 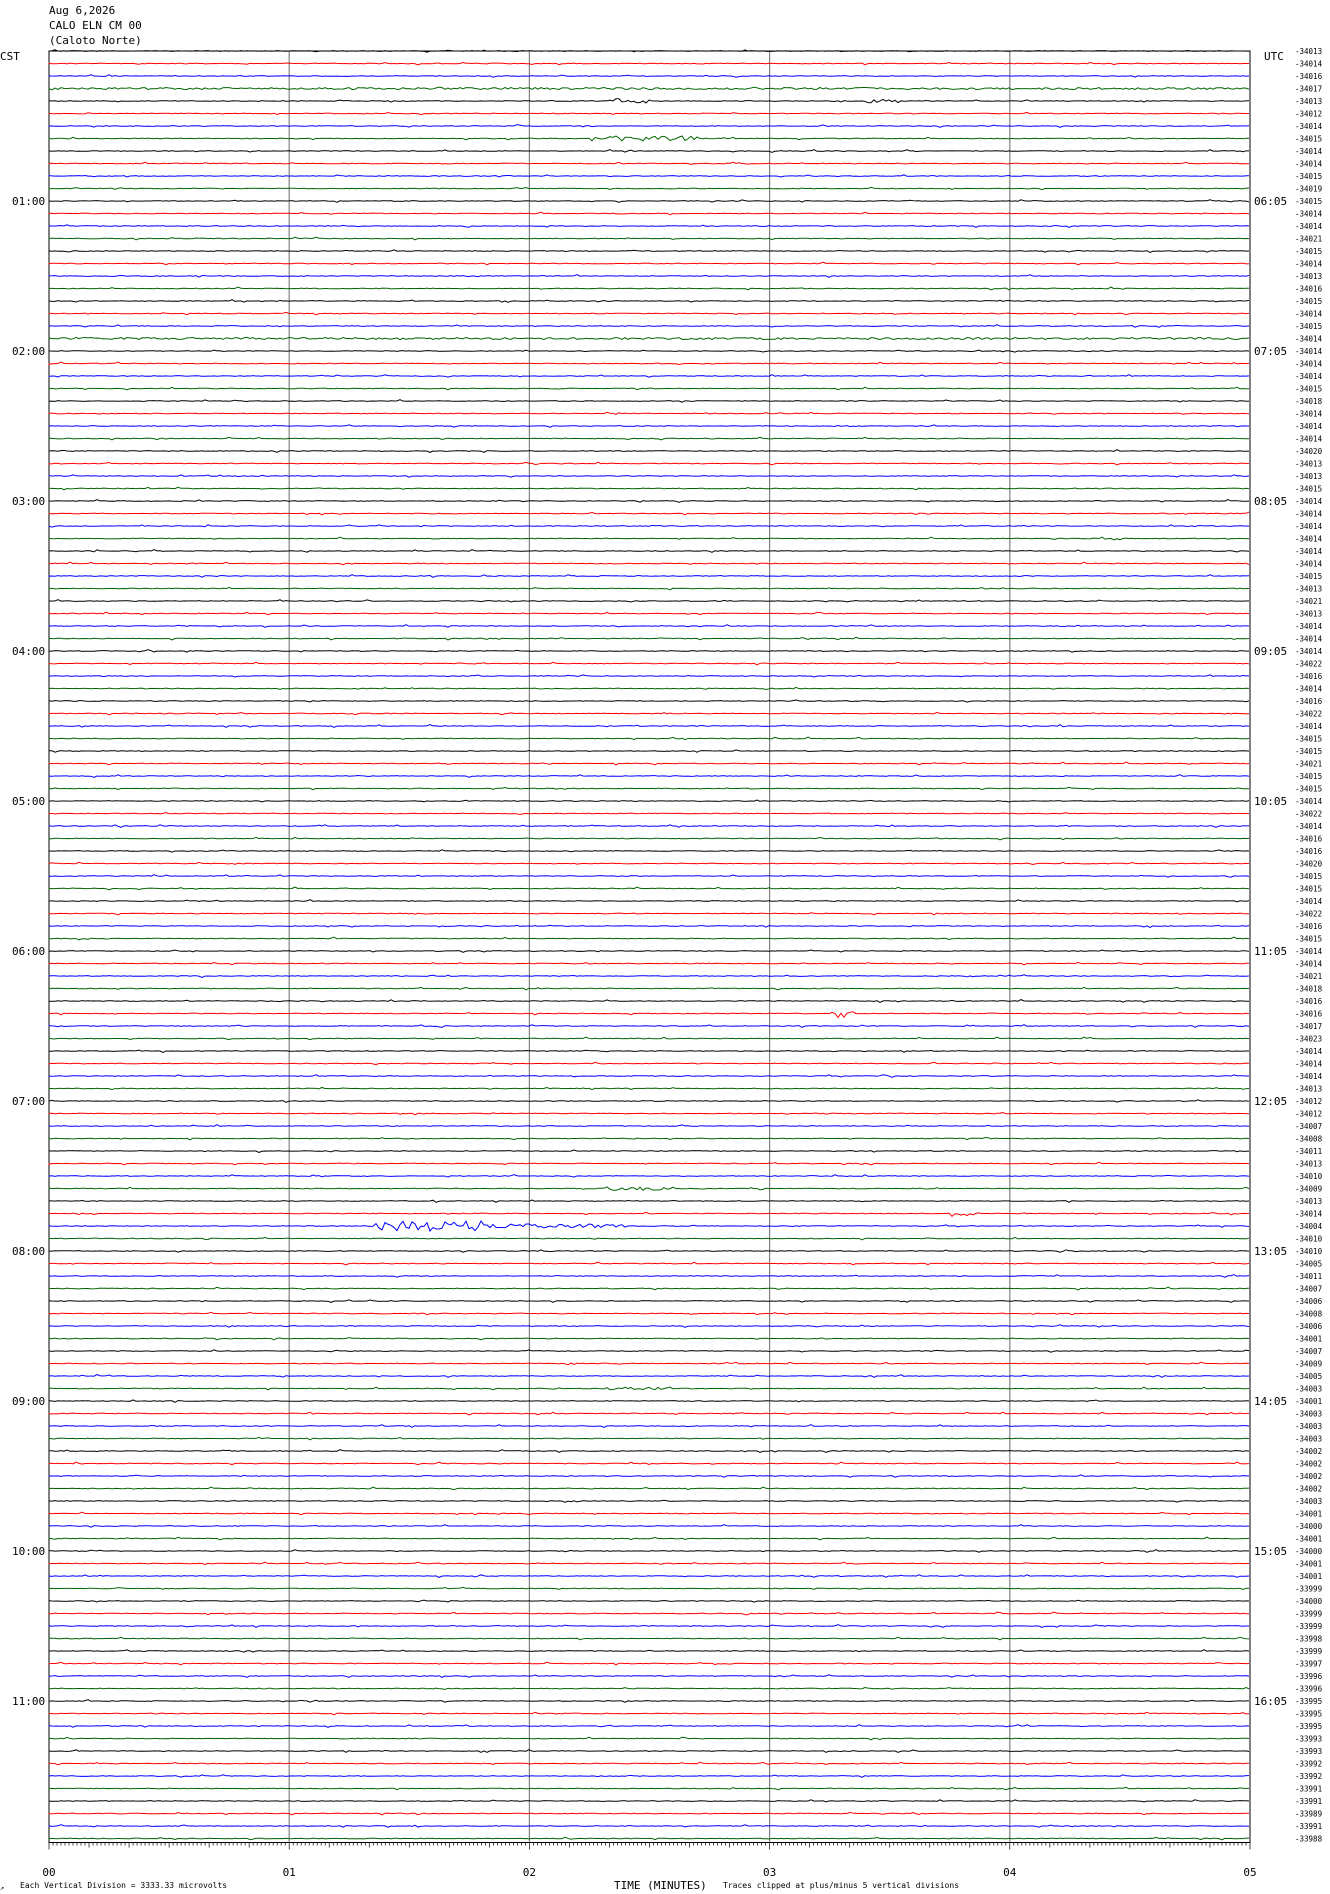 What do you see at coordinates (82, 10) in the screenshot?
I see `chart-date: Aug 6,2026` at bounding box center [82, 10].